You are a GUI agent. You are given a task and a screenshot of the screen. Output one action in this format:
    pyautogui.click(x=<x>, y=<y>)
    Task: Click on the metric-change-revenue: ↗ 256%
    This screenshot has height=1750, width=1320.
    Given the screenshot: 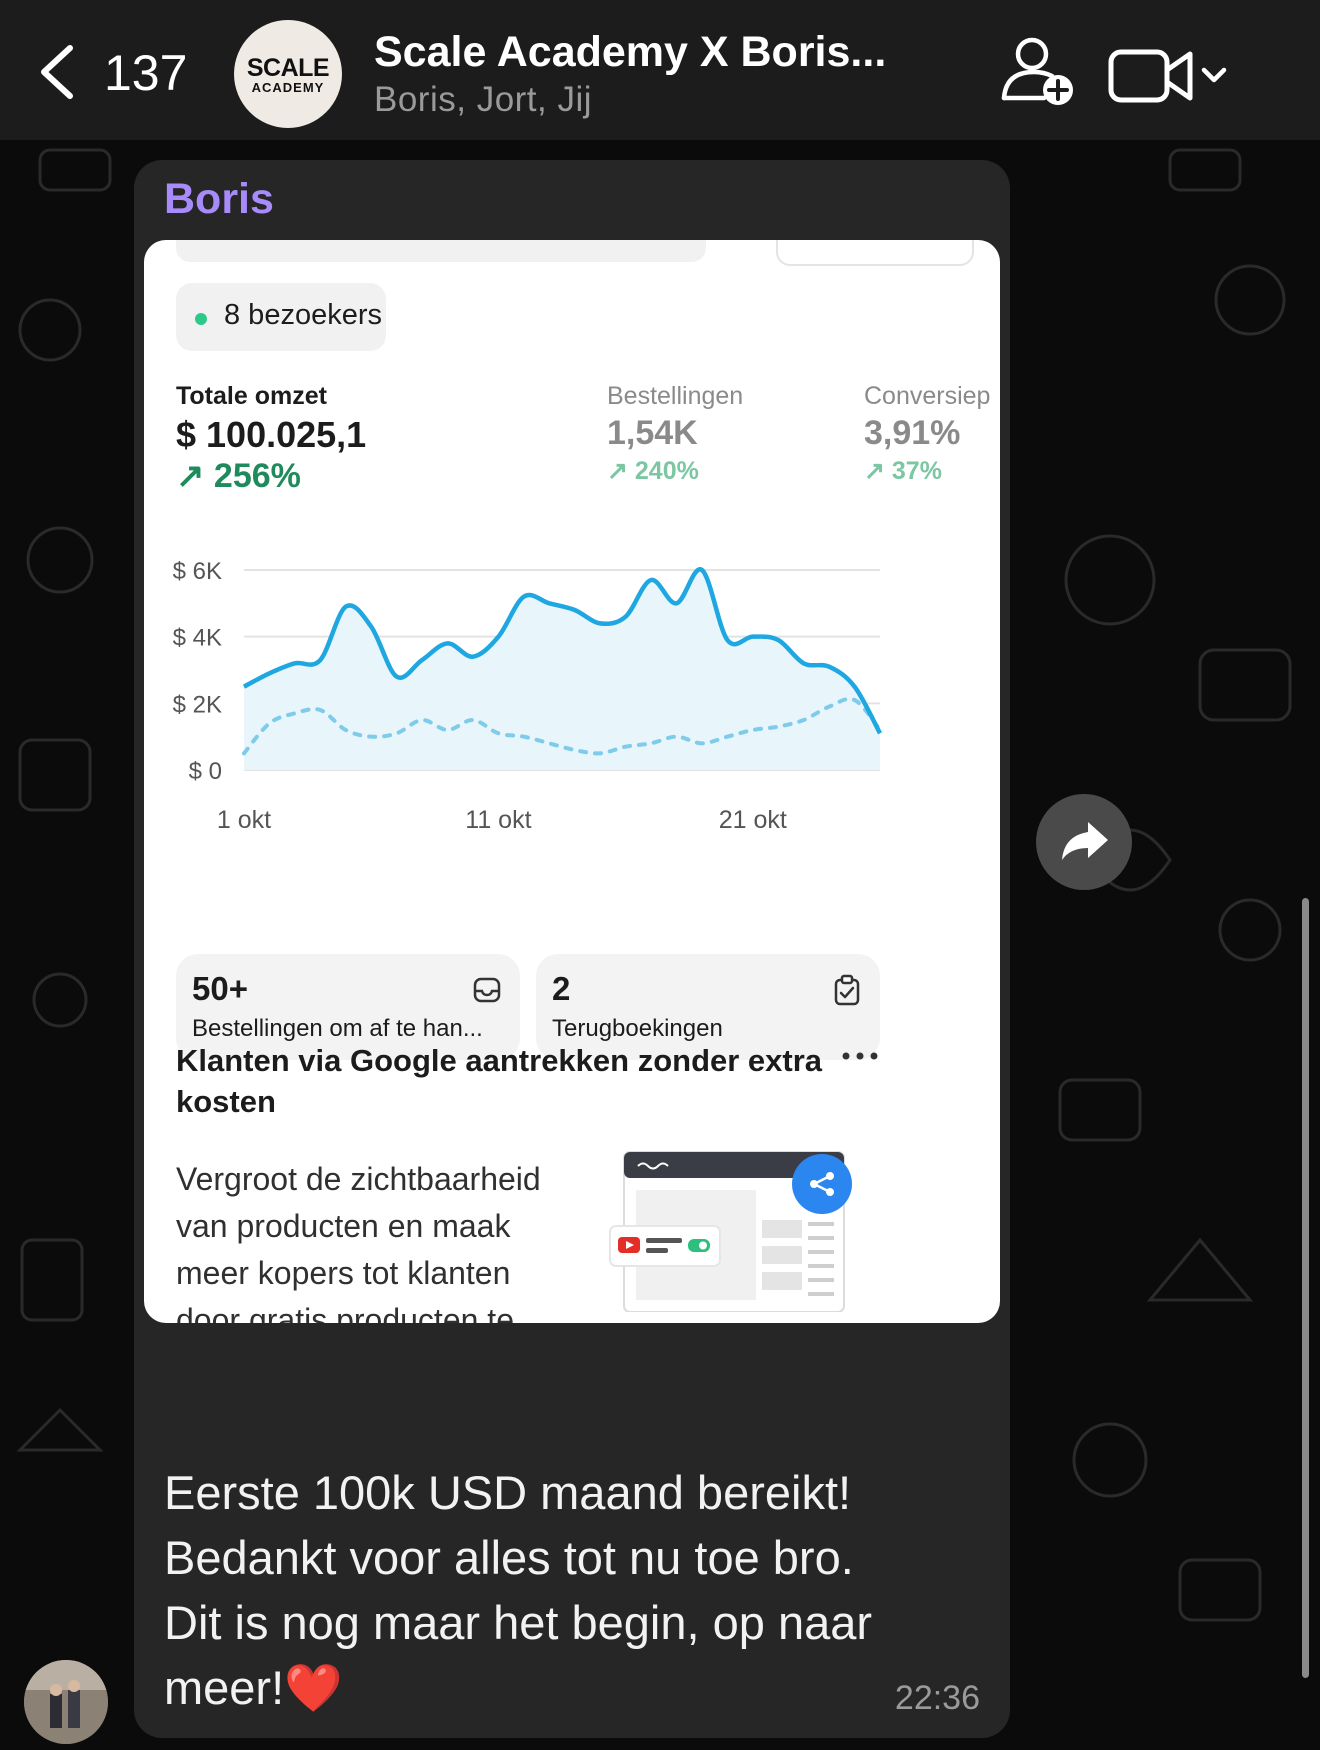 What is the action you would take?
    pyautogui.click(x=238, y=476)
    